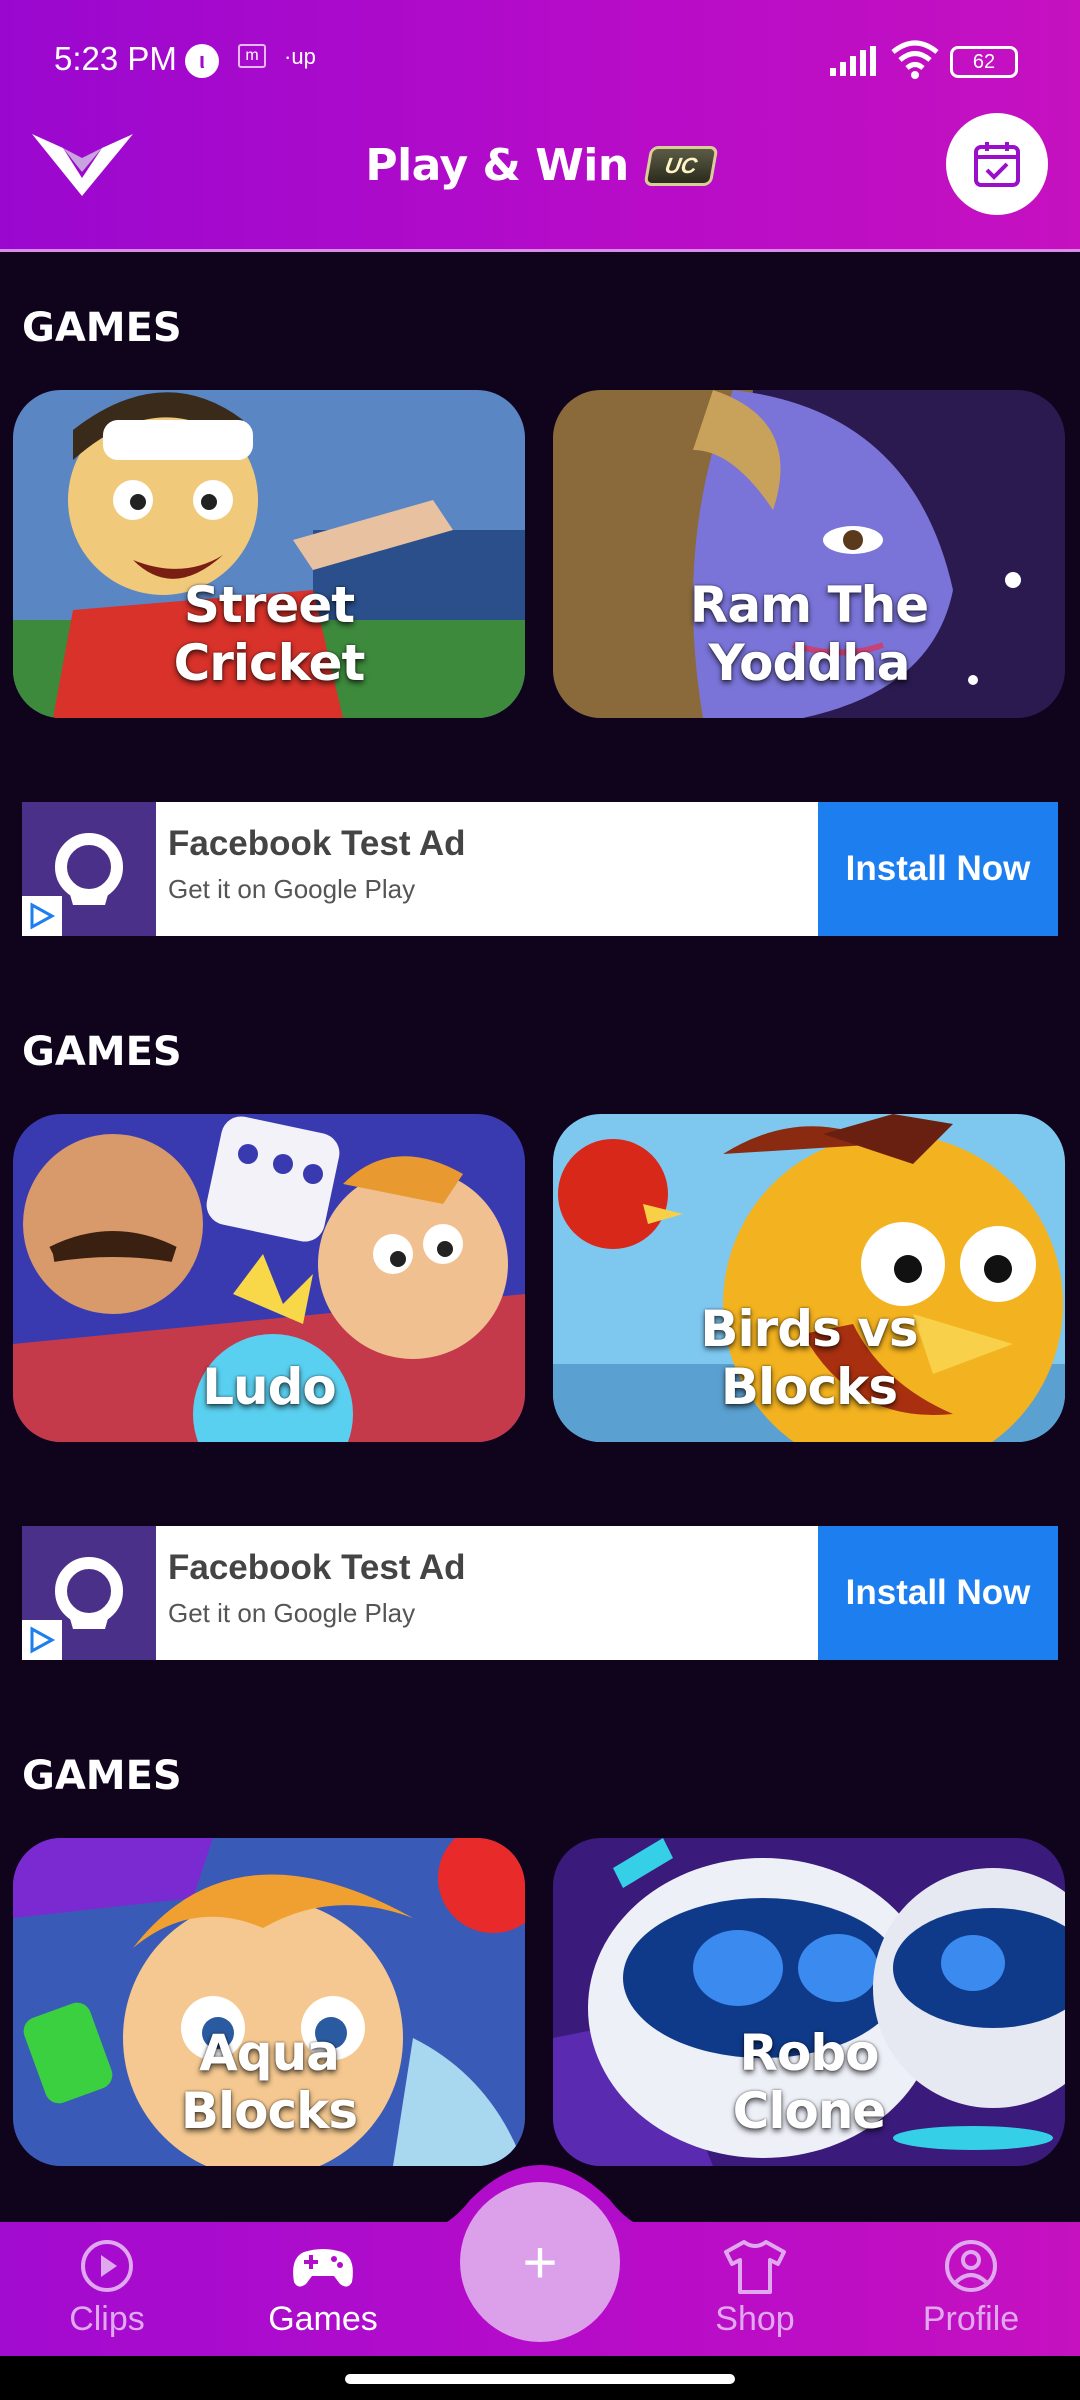 This screenshot has height=2400, width=1080. What do you see at coordinates (107, 2266) in the screenshot?
I see `play-circle-icon` at bounding box center [107, 2266].